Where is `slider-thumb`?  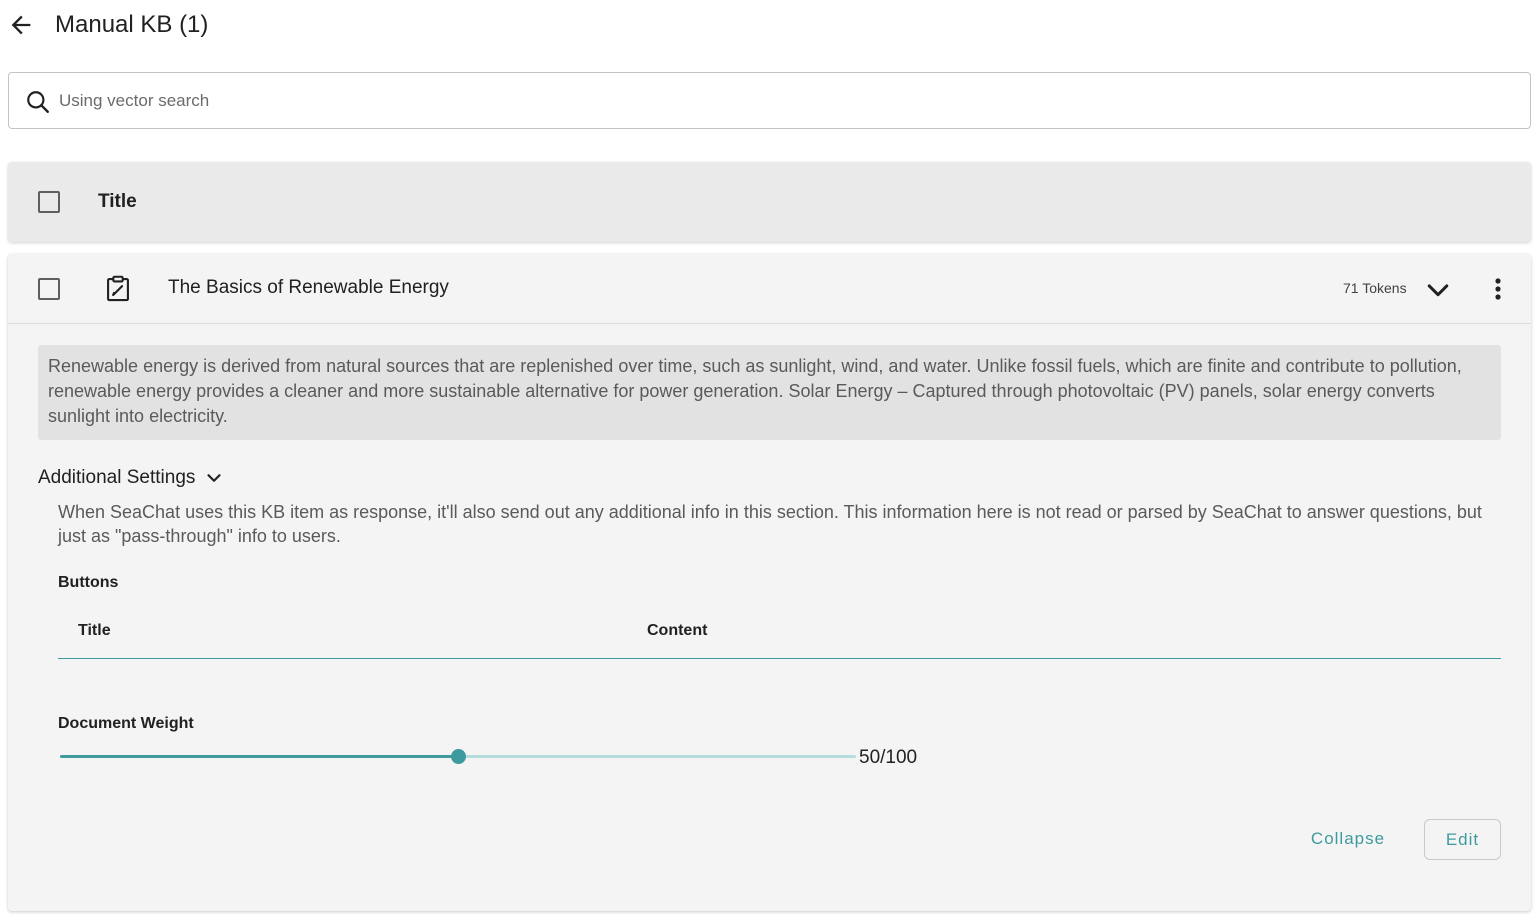
slider-thumb is located at coordinates (458, 756).